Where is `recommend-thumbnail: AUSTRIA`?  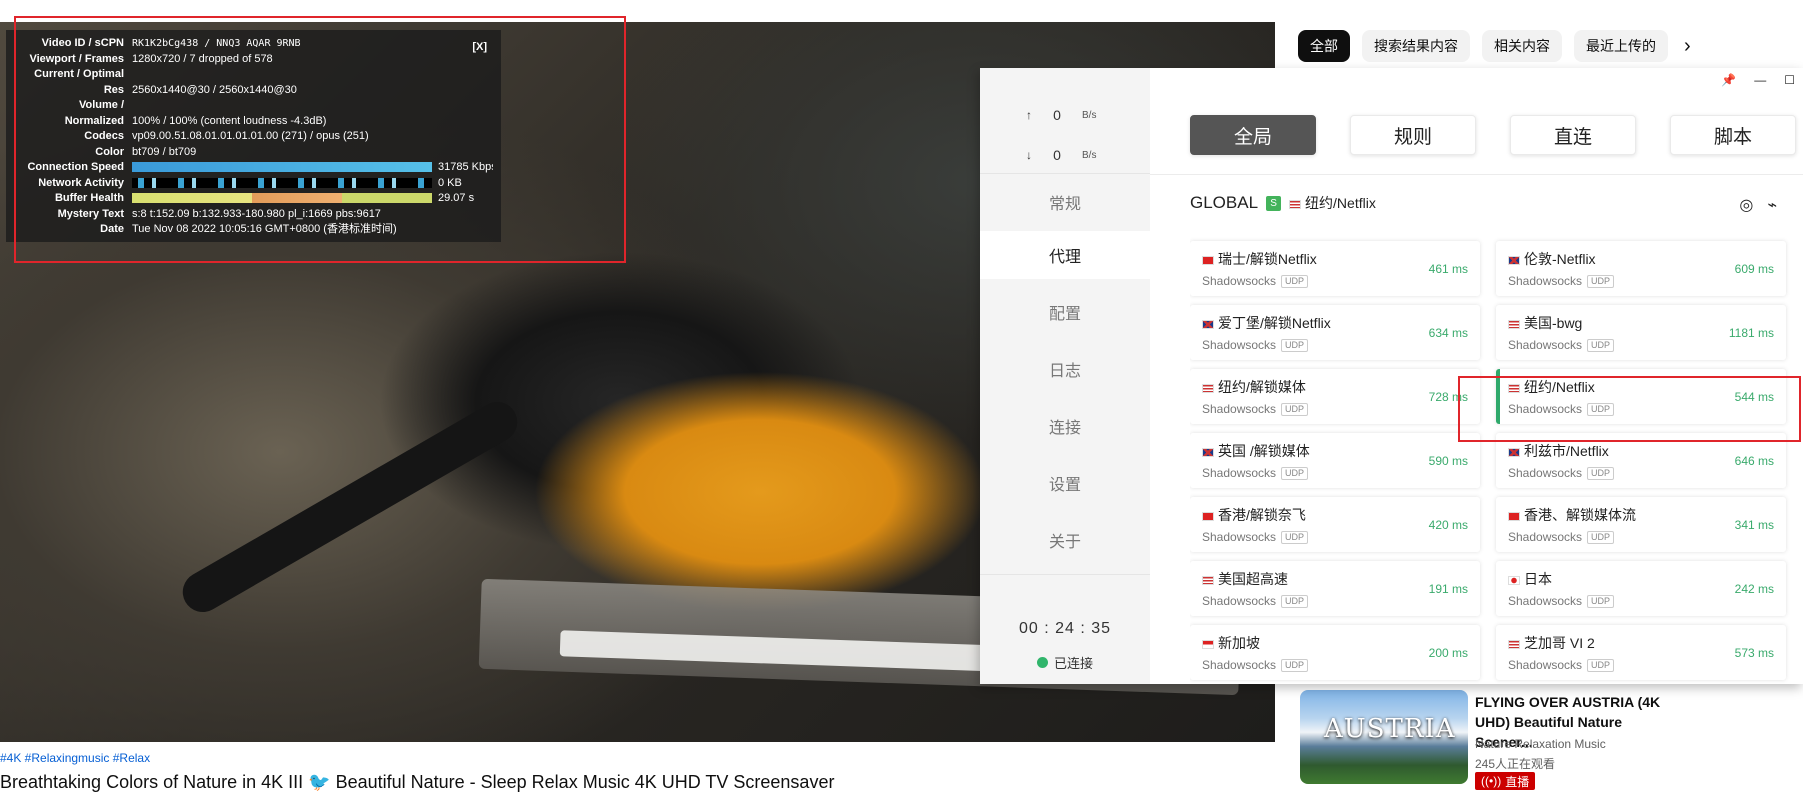
recommend-thumbnail: AUSTRIA is located at coordinates (1384, 737).